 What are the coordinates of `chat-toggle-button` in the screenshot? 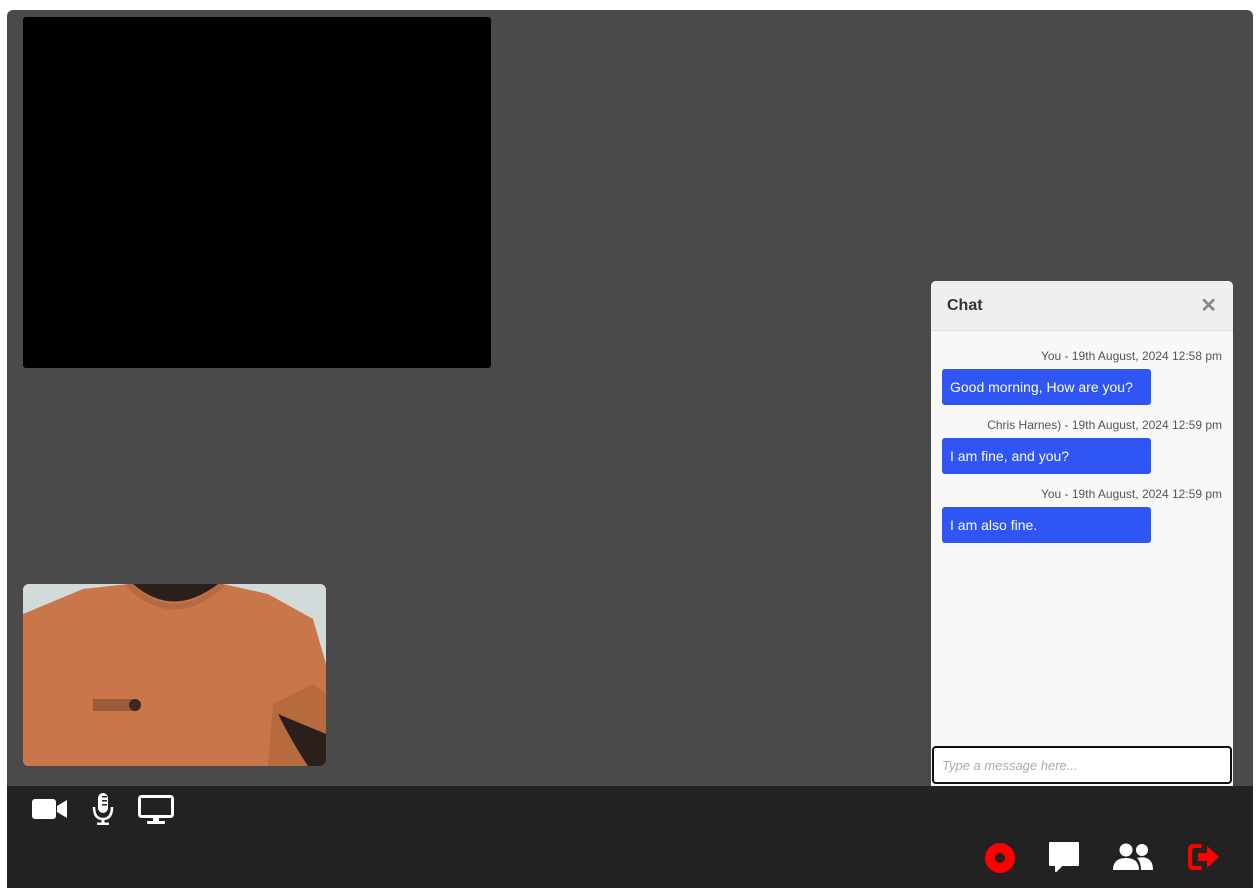 It's located at (1064, 857).